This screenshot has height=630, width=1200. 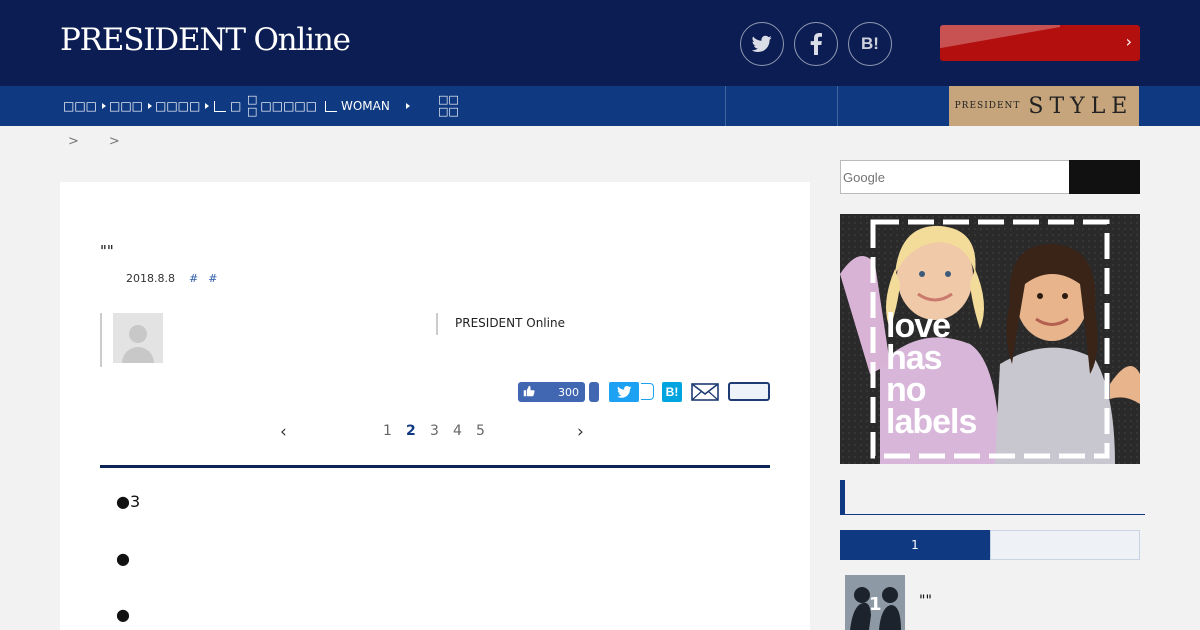 I want to click on subscribe-button: ›, so click(x=1040, y=43).